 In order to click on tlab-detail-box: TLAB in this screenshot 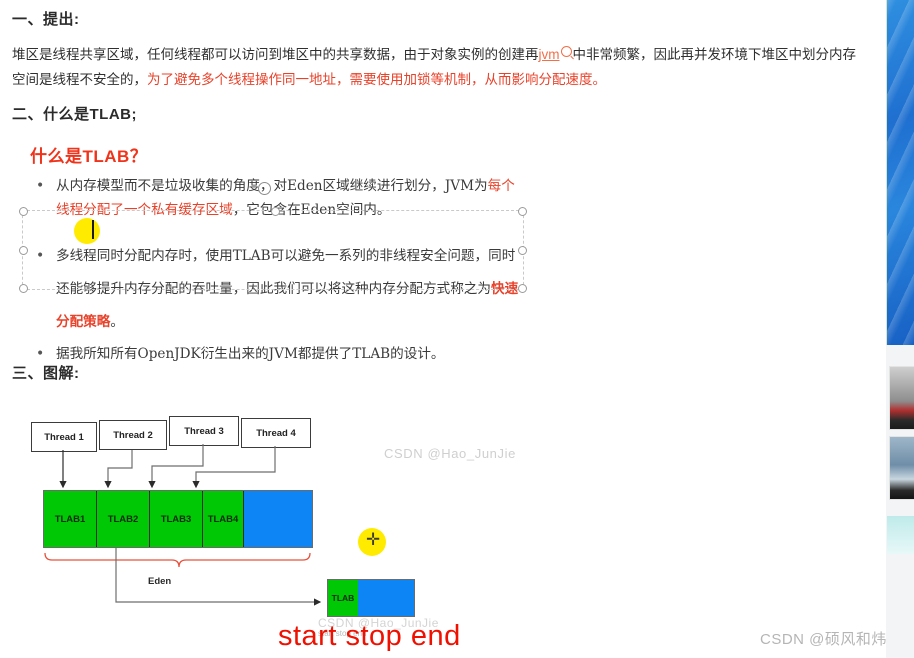, I will do `click(371, 598)`.